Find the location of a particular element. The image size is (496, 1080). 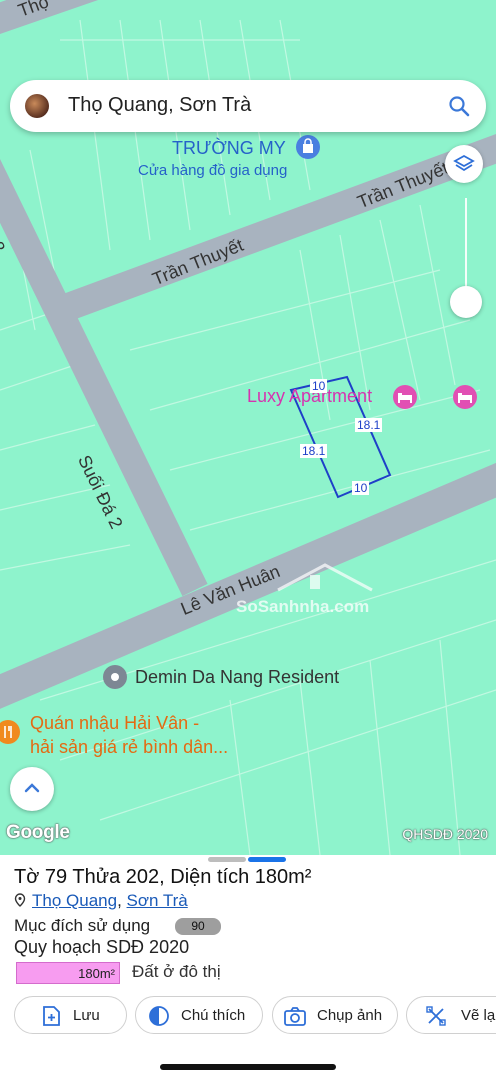

expand-up-button is located at coordinates (32, 789).